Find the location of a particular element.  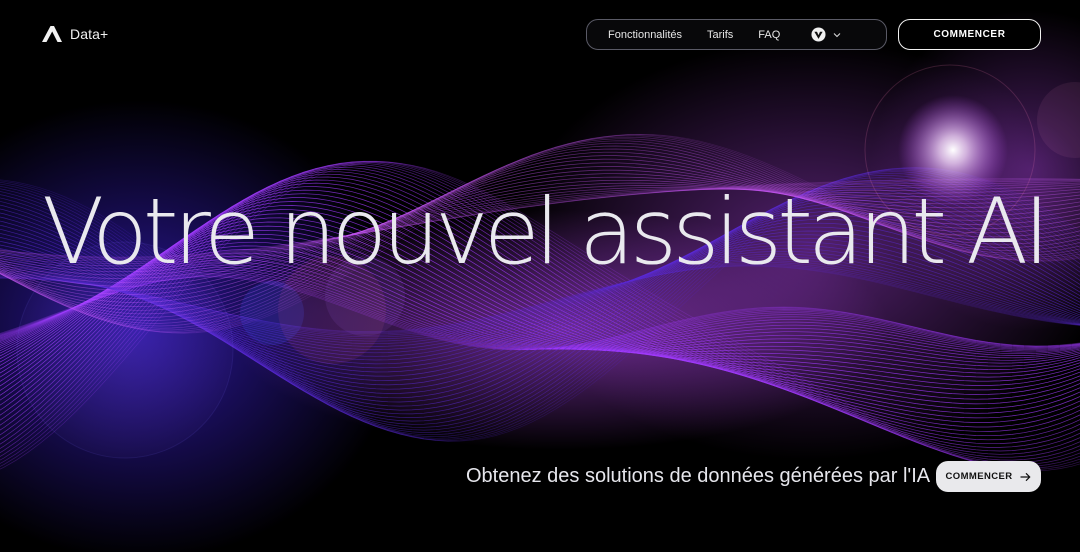

language-selector is located at coordinates (826, 34).